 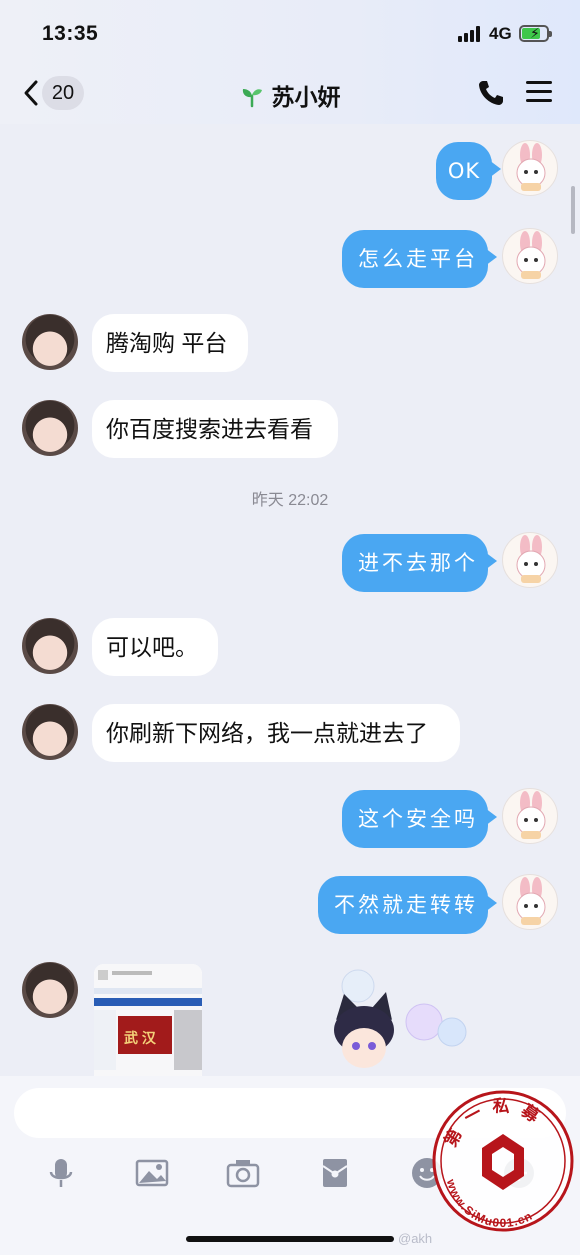 What do you see at coordinates (503, 1161) in the screenshot?
I see `watermark-seal: 第一私募 www.SiMu001.cn` at bounding box center [503, 1161].